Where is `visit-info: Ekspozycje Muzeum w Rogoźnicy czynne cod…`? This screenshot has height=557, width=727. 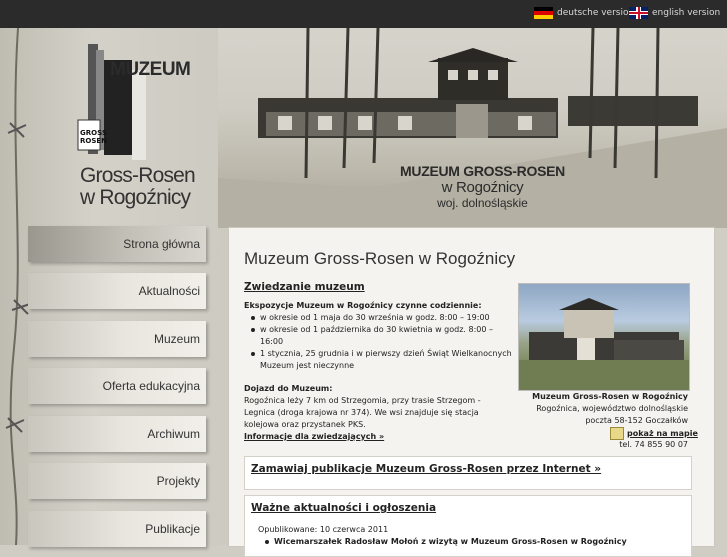
visit-info: Ekspozycje Muzeum w Rogoźnicy czynne cod… is located at coordinates (379, 371).